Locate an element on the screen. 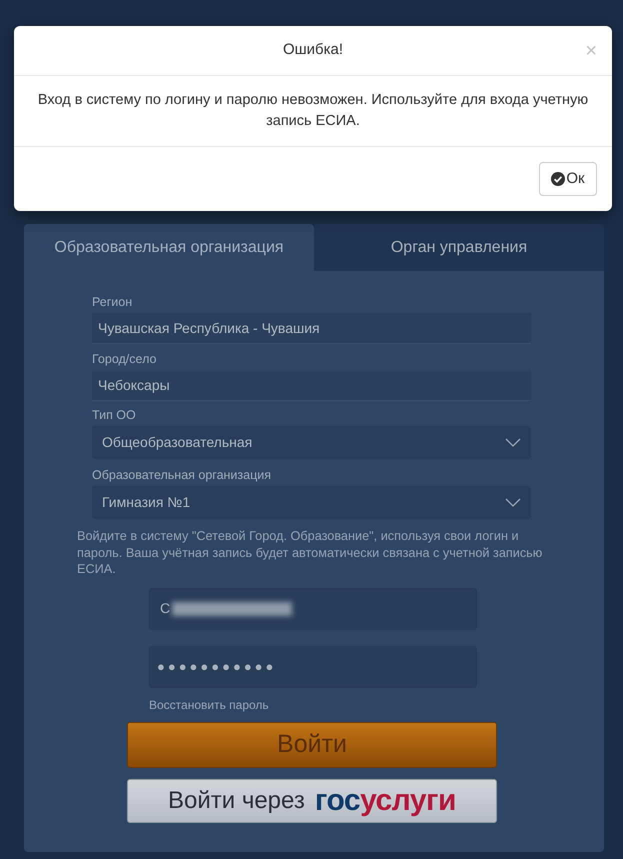 The width and height of the screenshot is (623, 859). input-value: Чувашская Республика - Чувашия is located at coordinates (209, 328).